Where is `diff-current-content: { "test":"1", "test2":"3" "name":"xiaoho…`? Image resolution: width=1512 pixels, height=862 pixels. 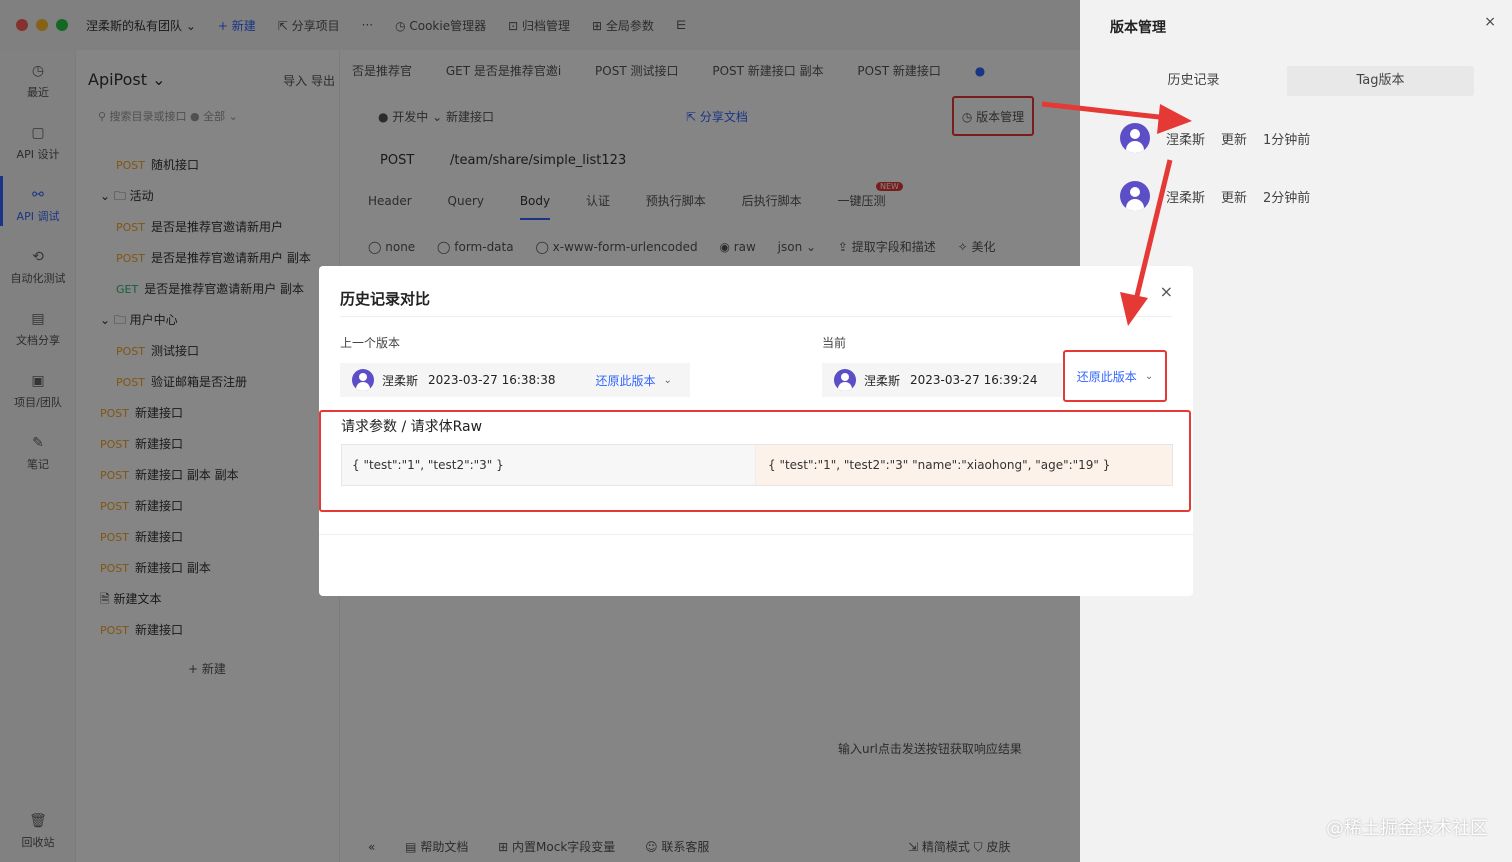 diff-current-content: { "test":"1", "test2":"3" "name":"xiaoho… is located at coordinates (964, 465).